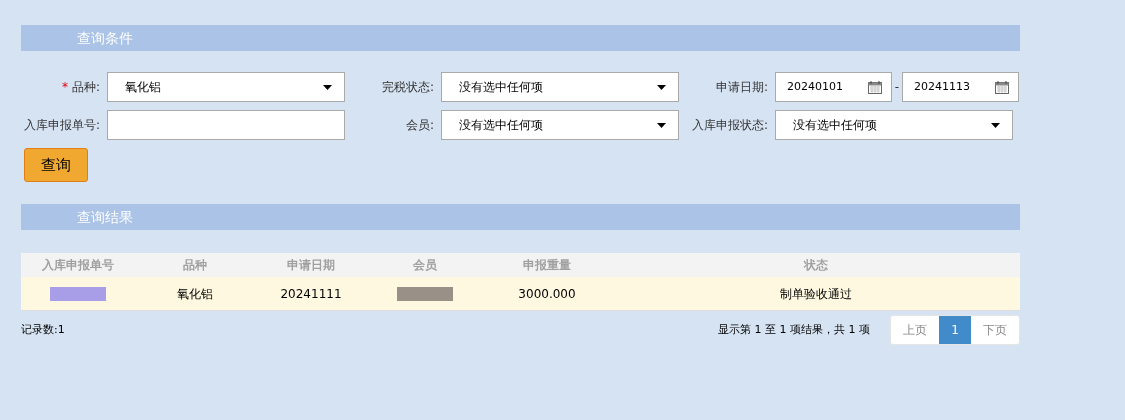 This screenshot has height=420, width=1125. What do you see at coordinates (960, 87) in the screenshot?
I see `date-field: 20241113` at bounding box center [960, 87].